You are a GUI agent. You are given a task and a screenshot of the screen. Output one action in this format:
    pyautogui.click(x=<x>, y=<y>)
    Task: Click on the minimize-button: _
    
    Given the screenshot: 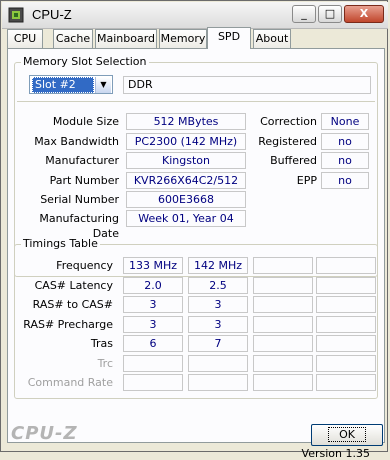 What is the action you would take?
    pyautogui.click(x=304, y=14)
    